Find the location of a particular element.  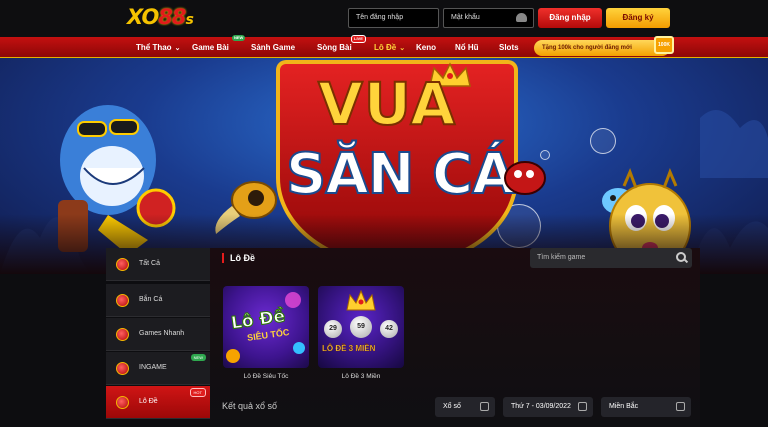

nav-label: Keno is located at coordinates (426, 47).